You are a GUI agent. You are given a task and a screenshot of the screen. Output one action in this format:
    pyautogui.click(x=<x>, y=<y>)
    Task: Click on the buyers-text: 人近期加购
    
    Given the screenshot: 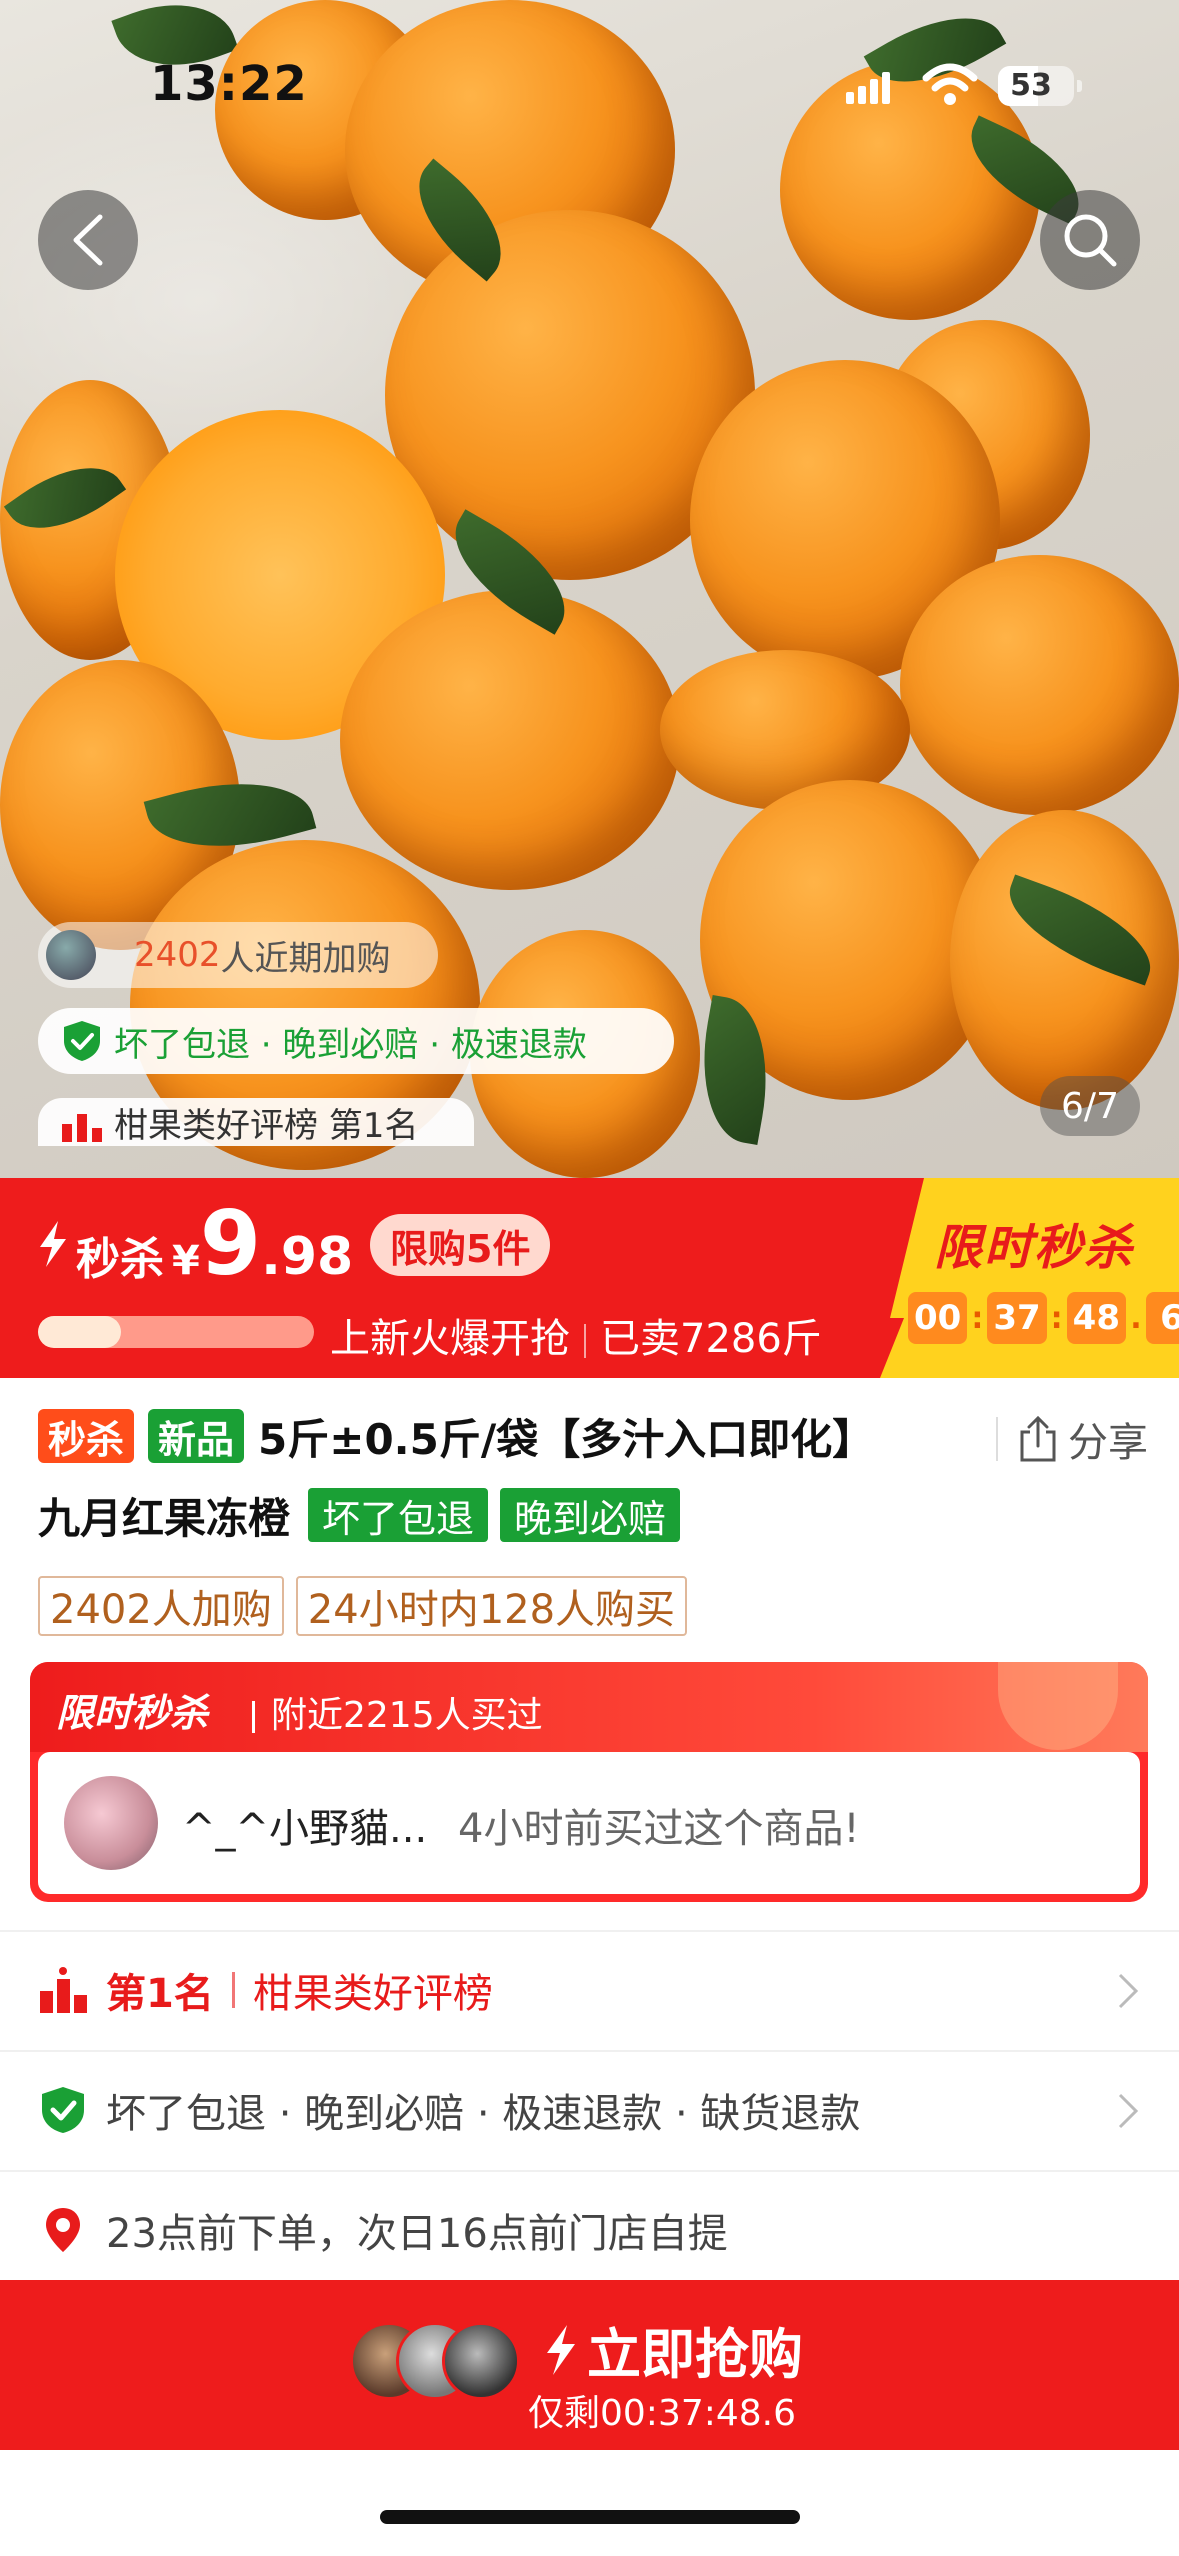 What is the action you would take?
    pyautogui.click(x=305, y=958)
    